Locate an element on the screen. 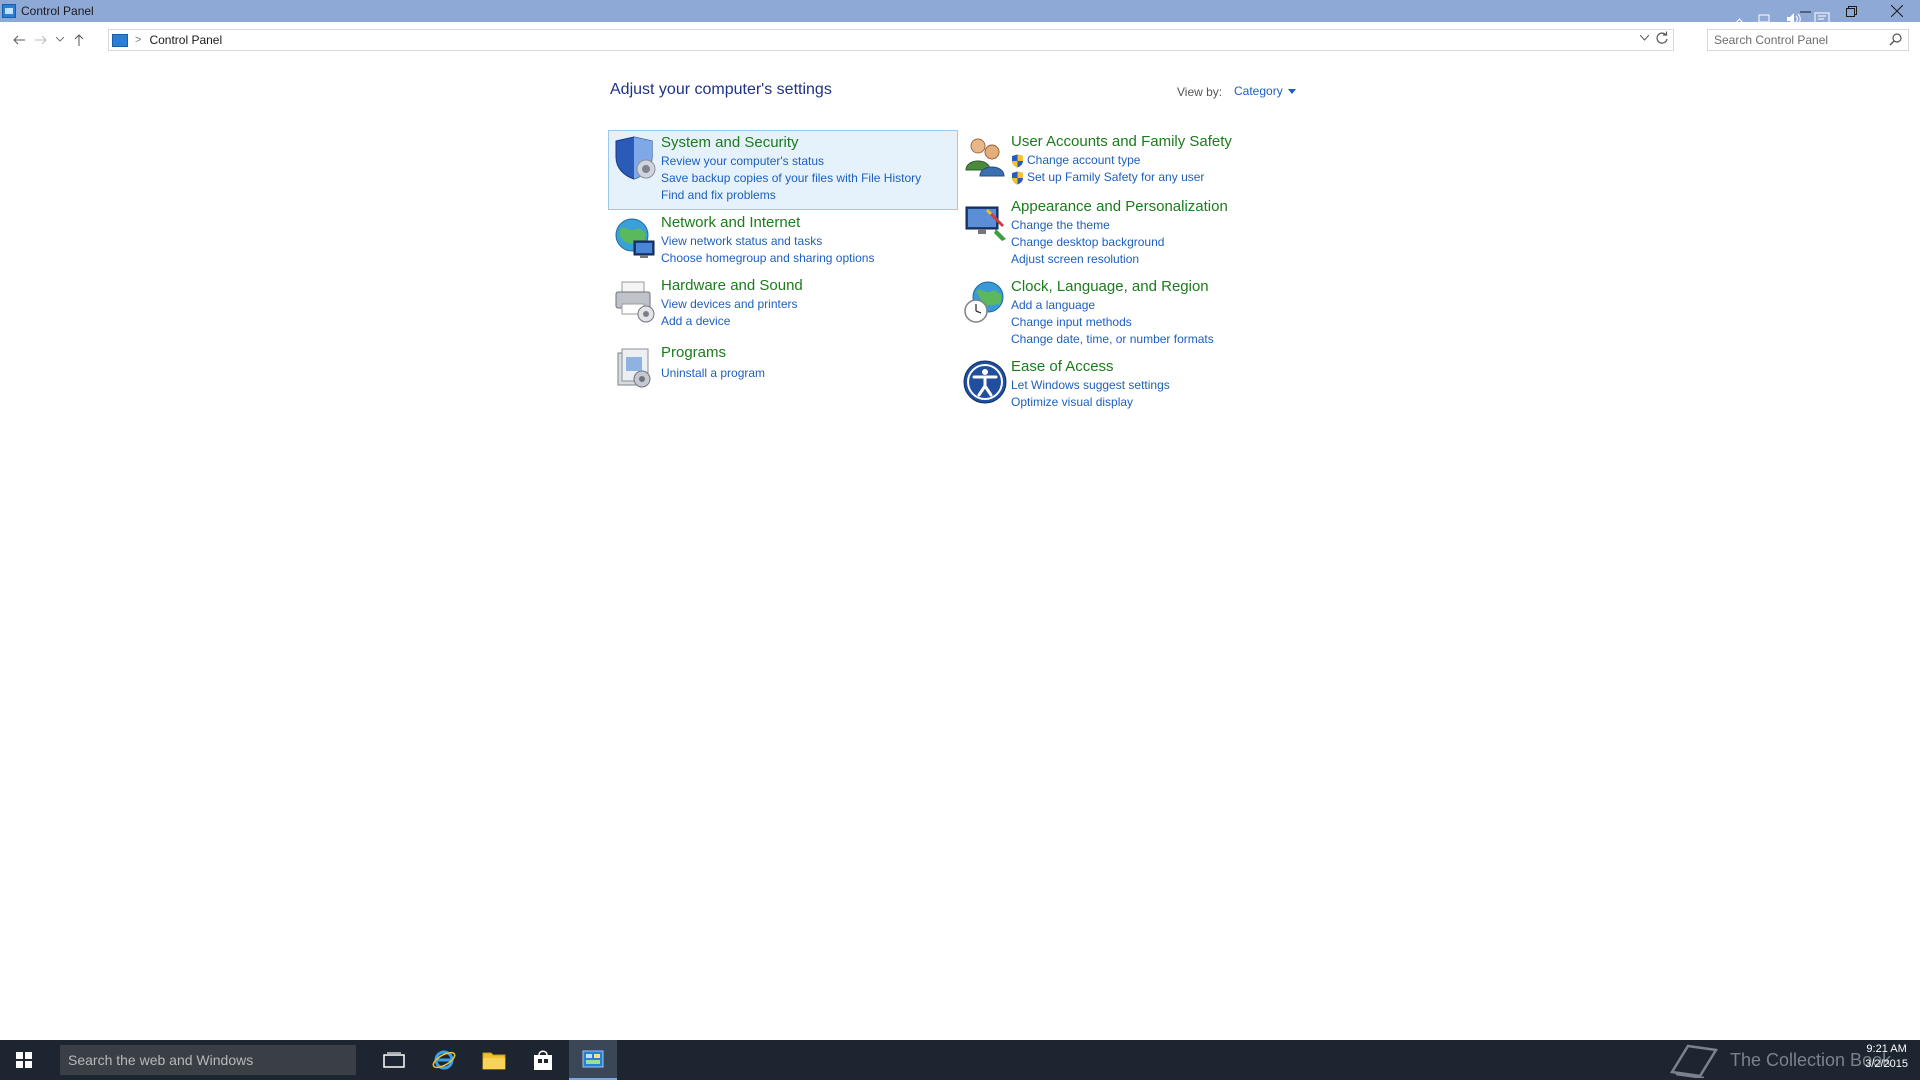 This screenshot has width=1920, height=1080. page-title: Adjust your computer's settings is located at coordinates (721, 89).